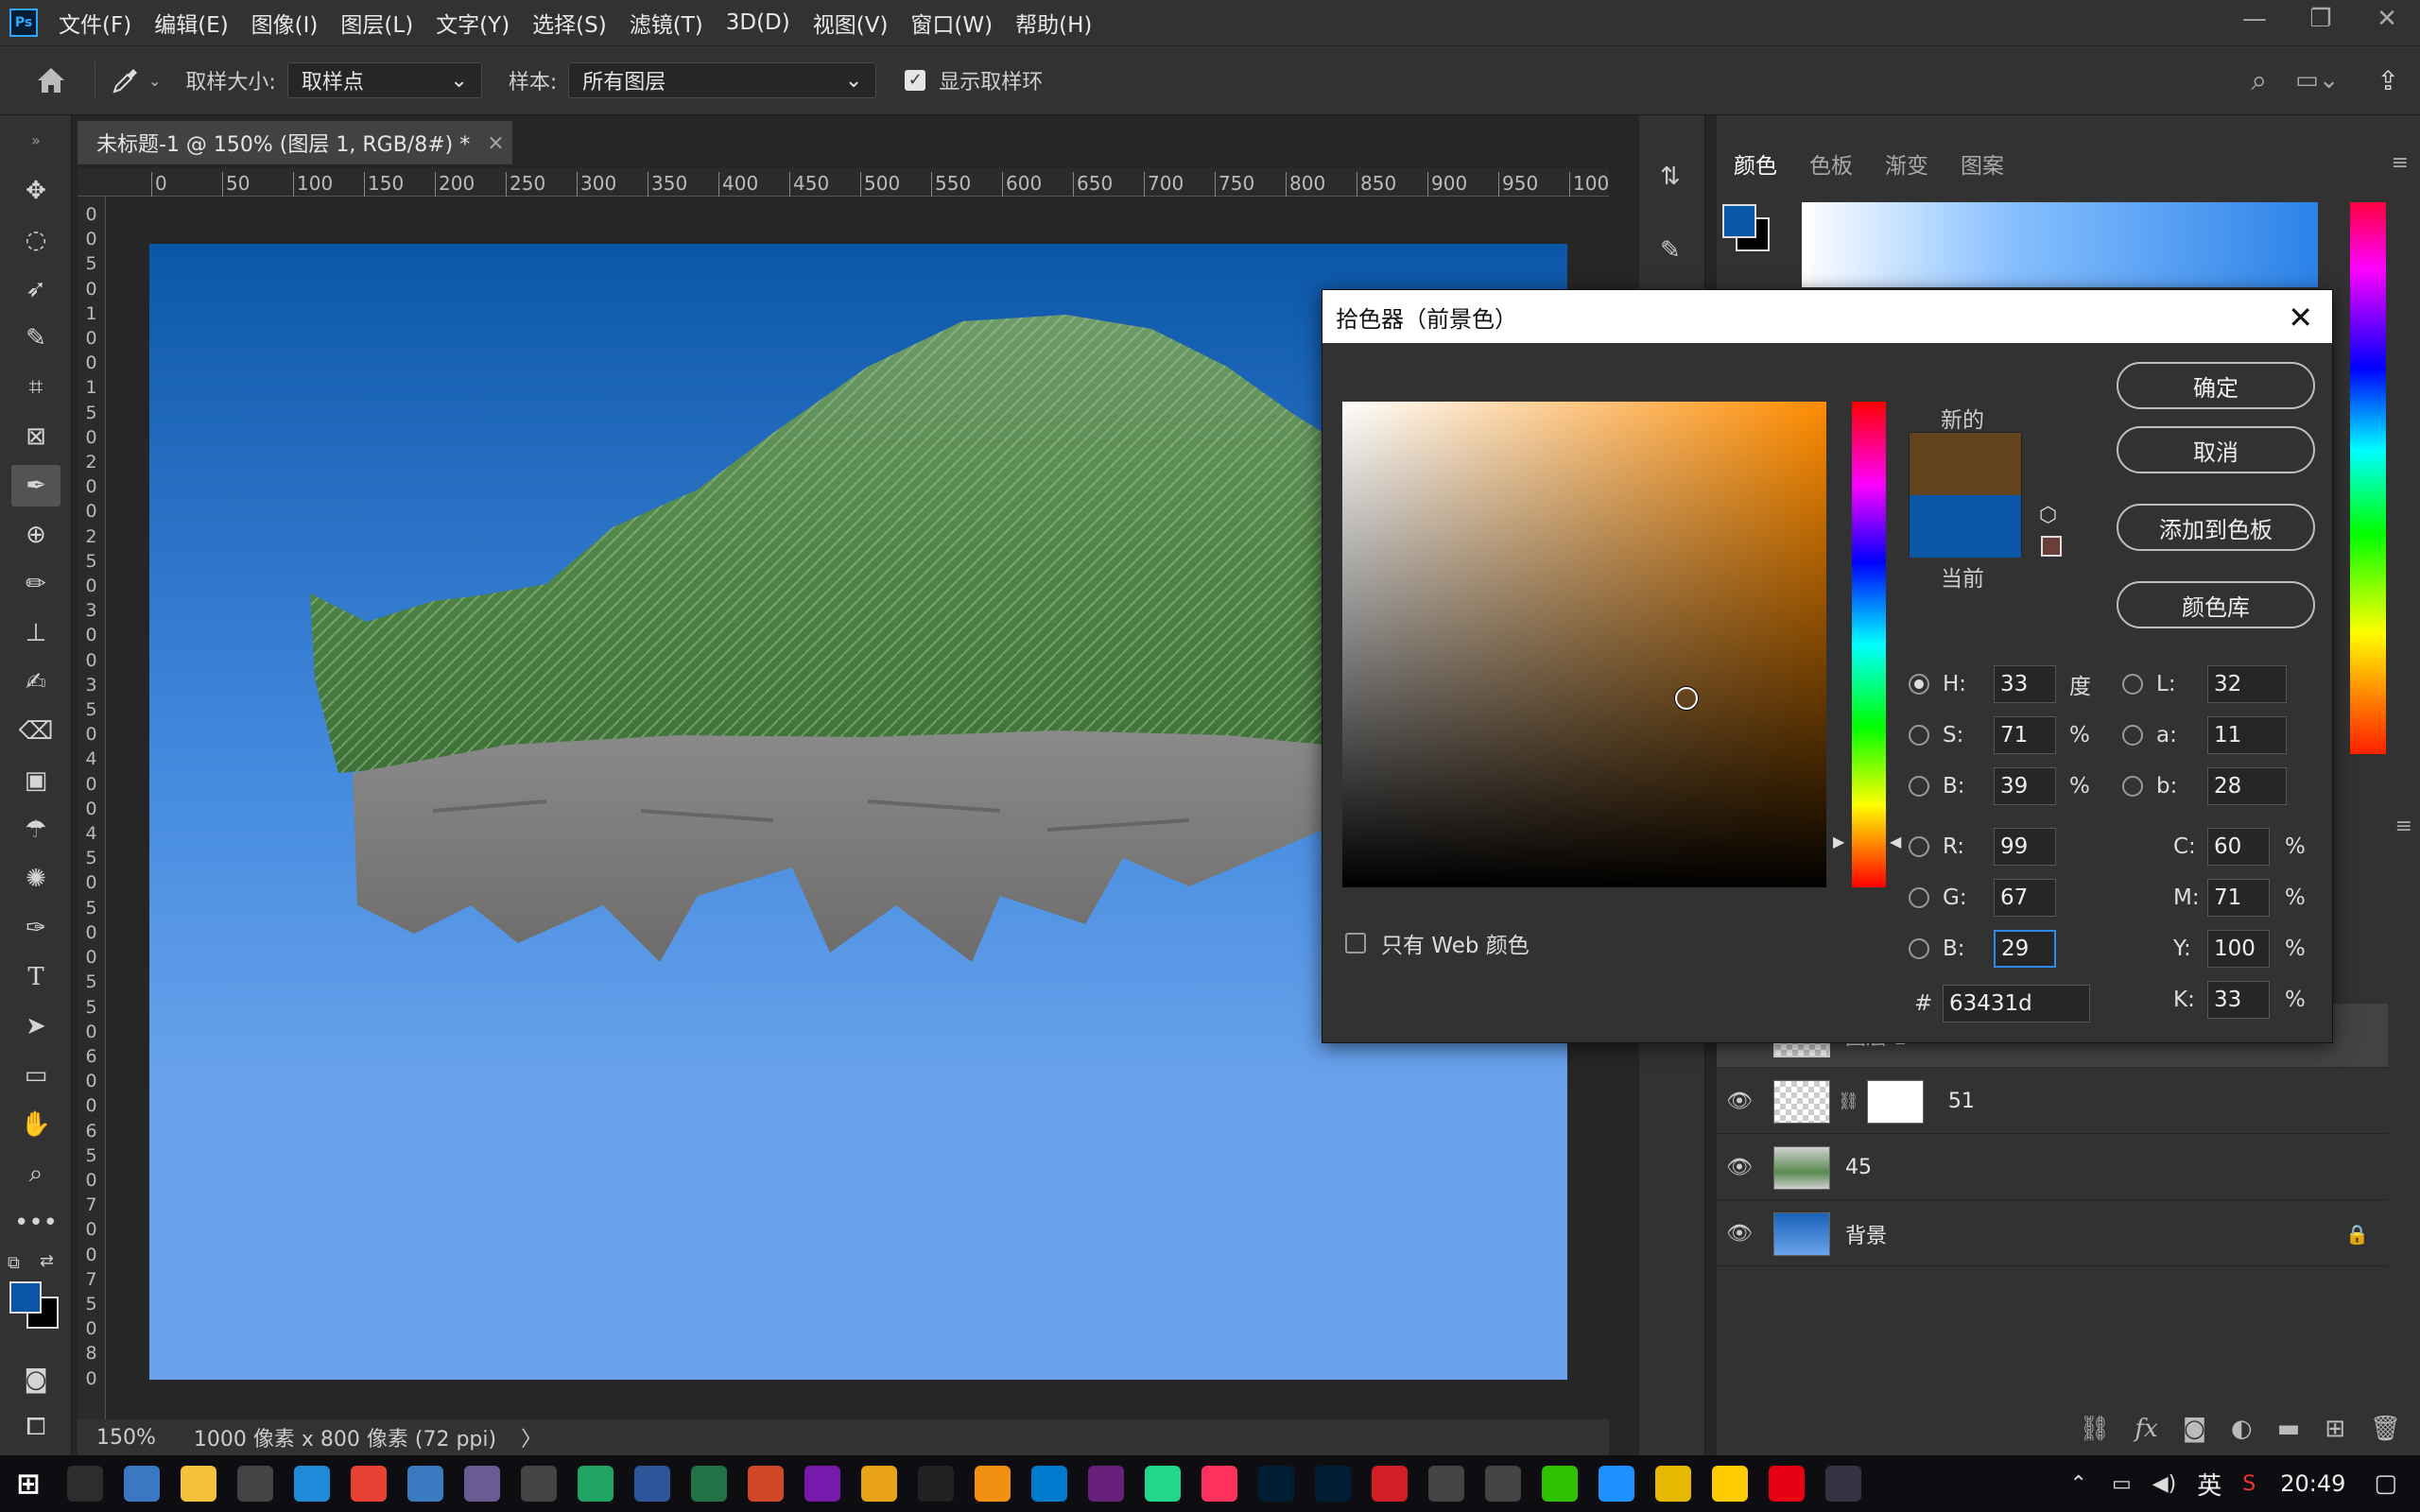 This screenshot has height=1512, width=2420. Describe the element at coordinates (2025, 735) in the screenshot. I see `s-input: 71` at that location.